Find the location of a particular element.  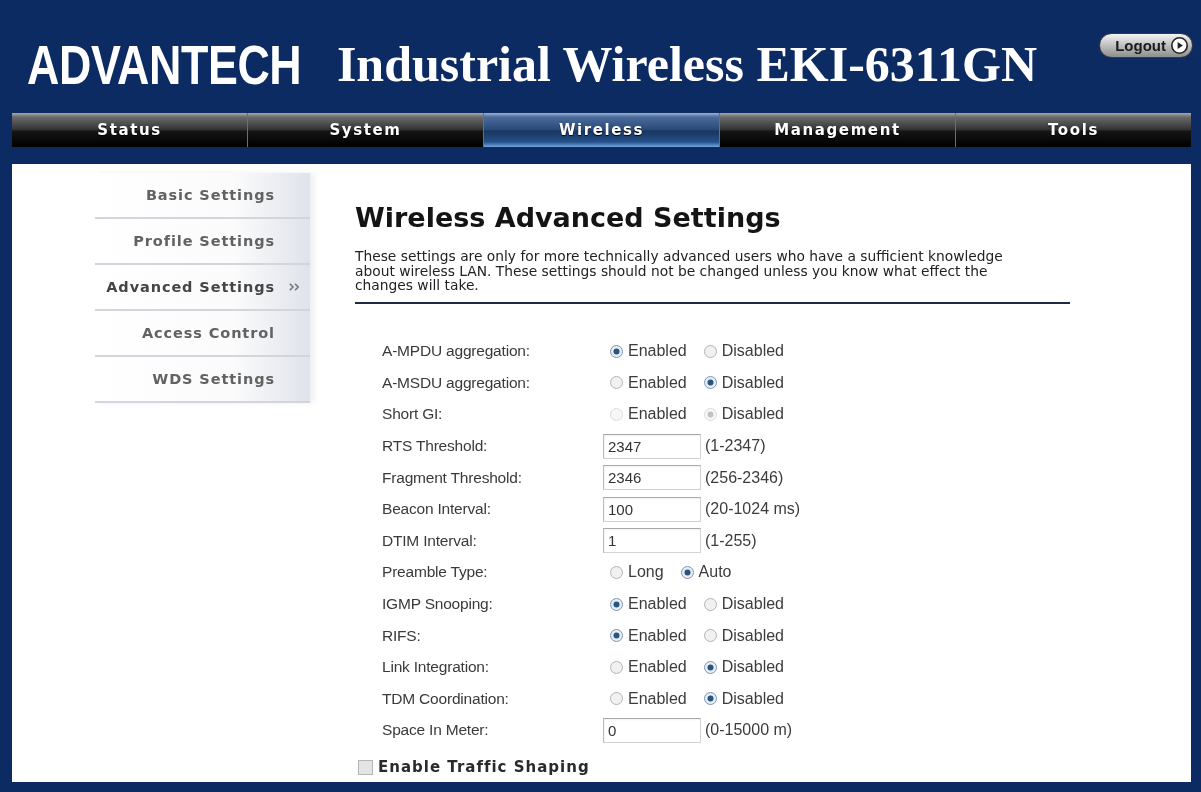

nav-tab: Management is located at coordinates (838, 130).